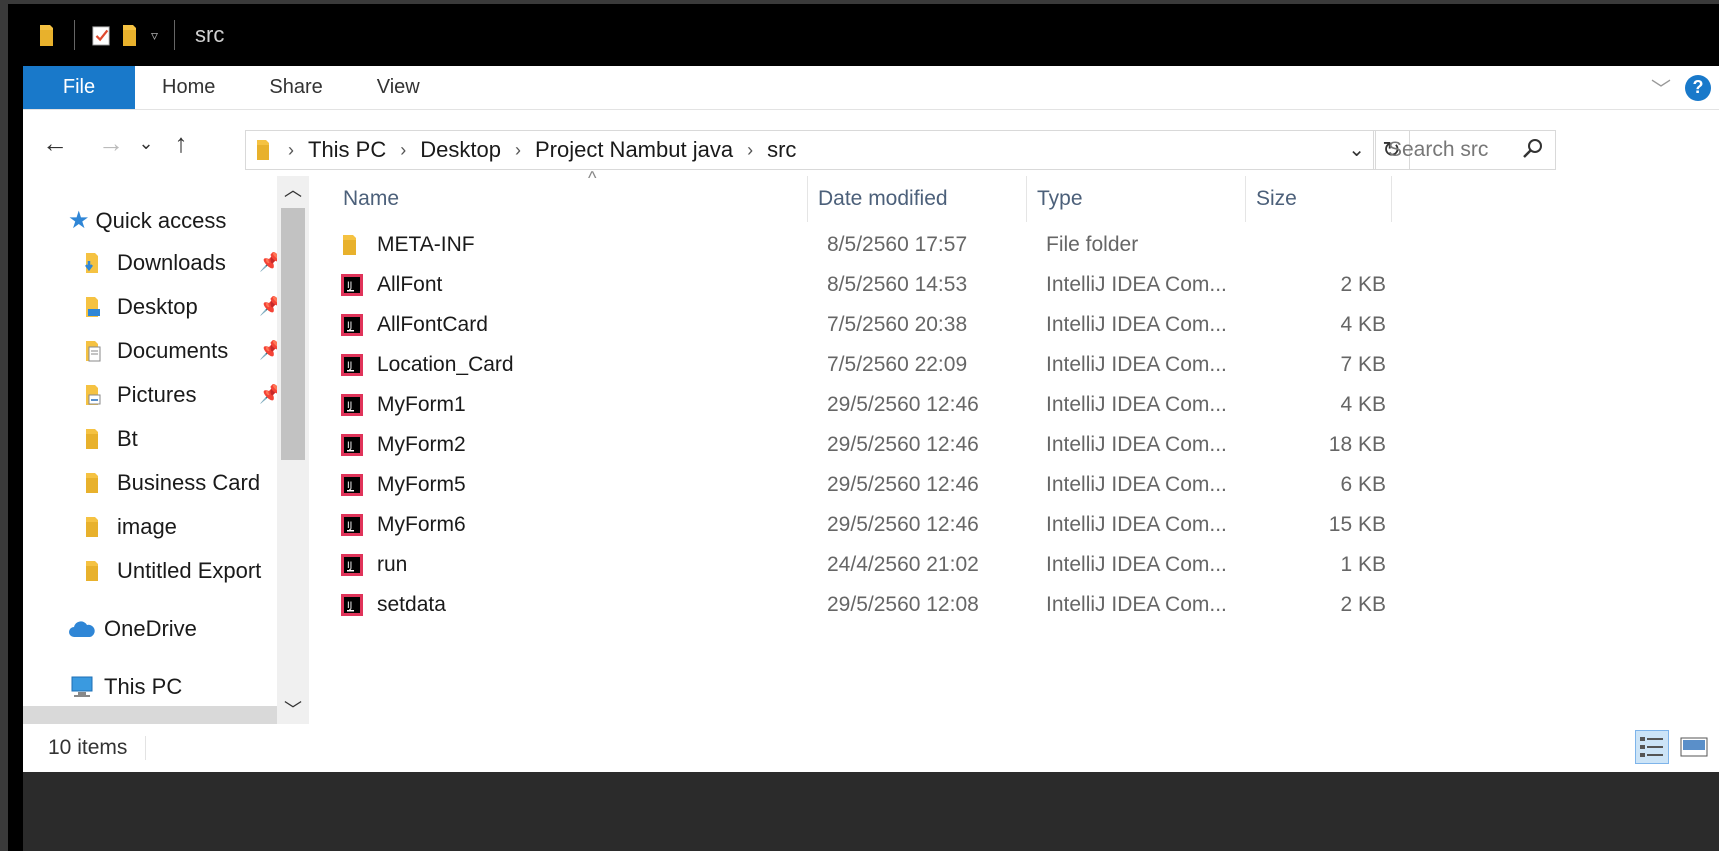 The height and width of the screenshot is (851, 1719). I want to click on breadcrumb-project: Project Nambut java, so click(634, 150).